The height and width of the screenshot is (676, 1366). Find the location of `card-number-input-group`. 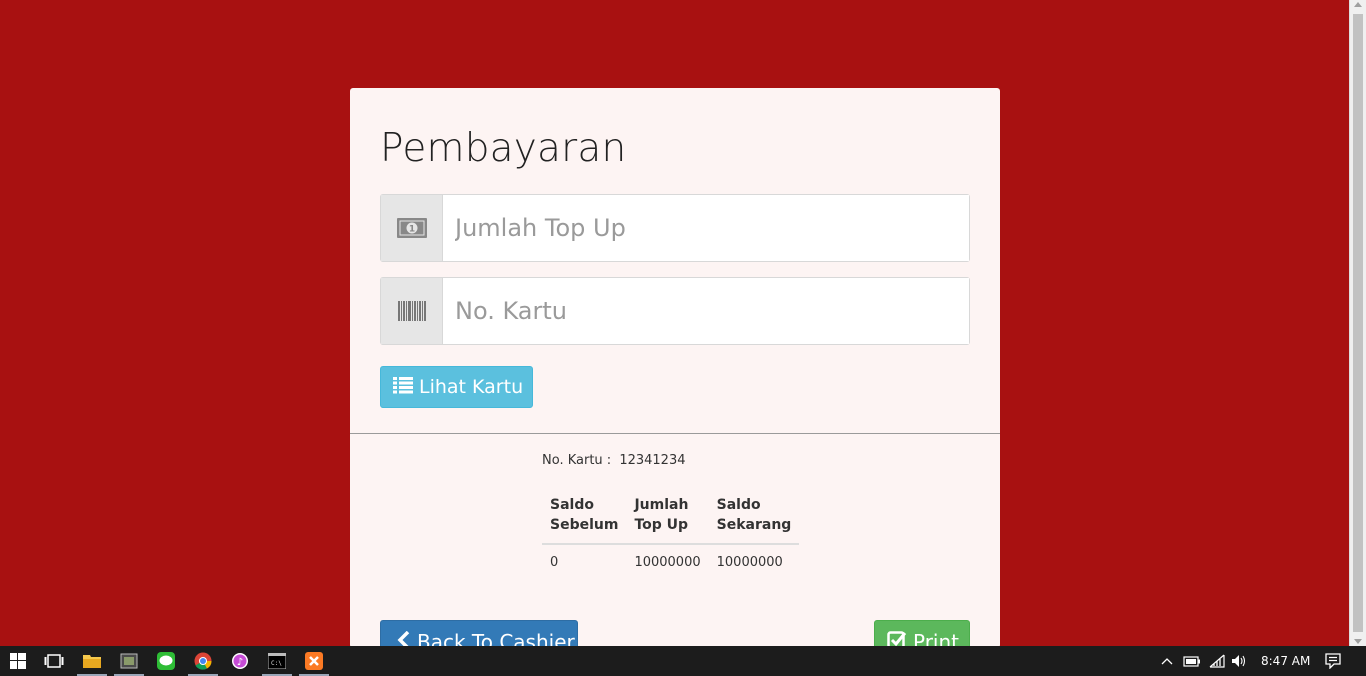

card-number-input-group is located at coordinates (675, 311).